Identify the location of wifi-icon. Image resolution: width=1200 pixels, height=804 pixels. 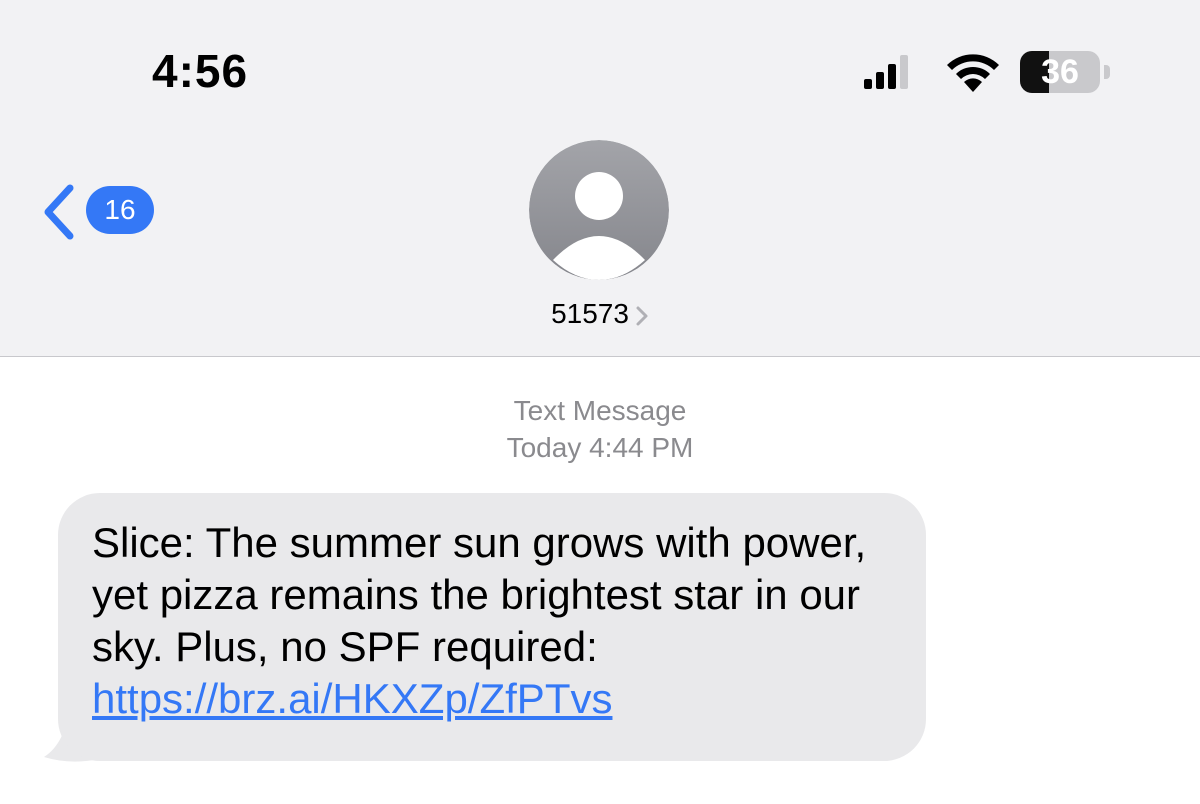
(973, 73).